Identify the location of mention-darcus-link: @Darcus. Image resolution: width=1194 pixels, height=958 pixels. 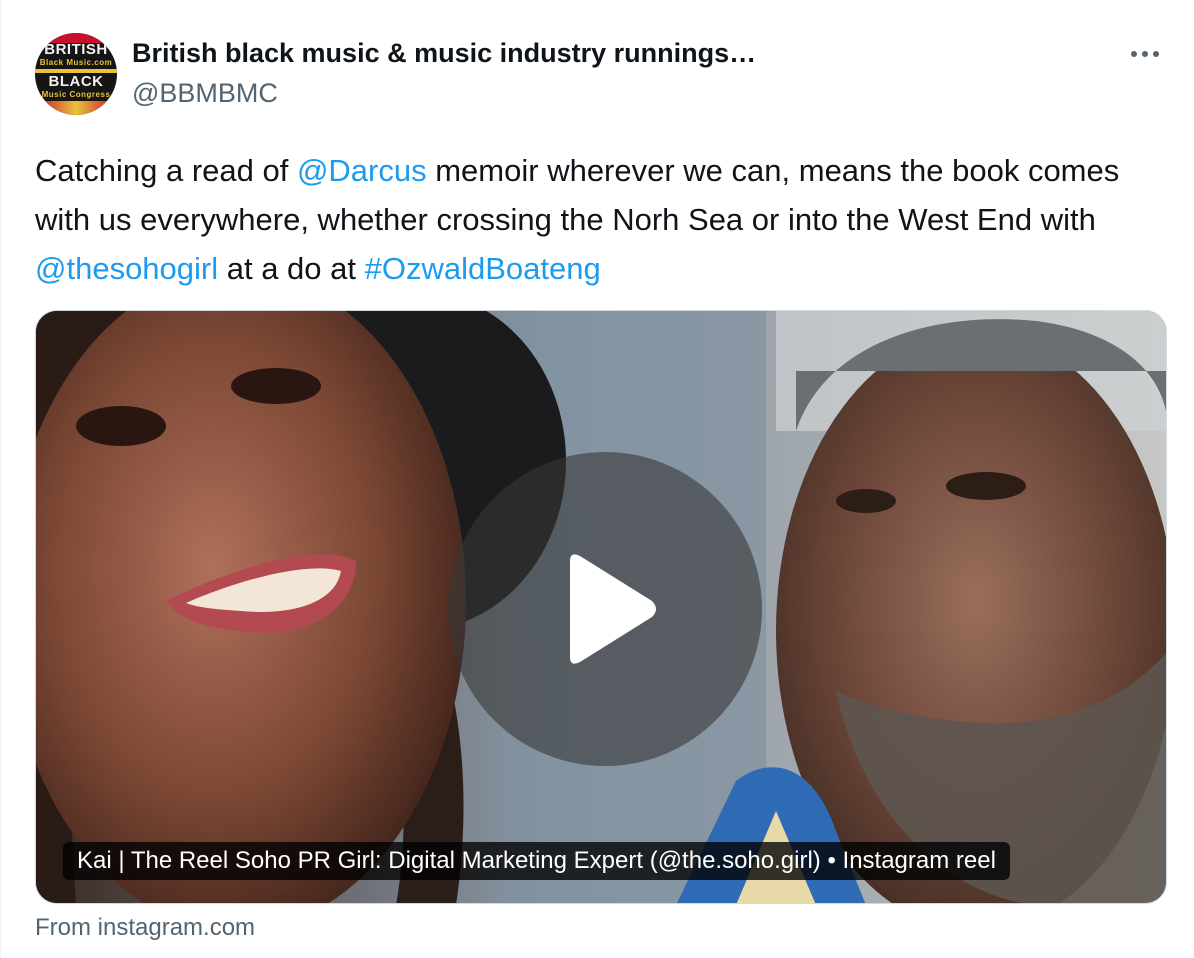
(362, 170).